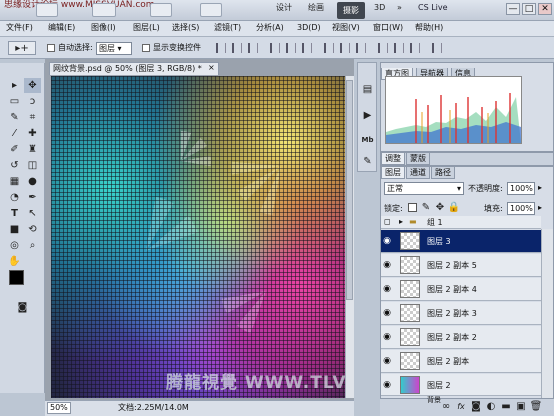 This screenshot has width=554, height=416. Describe the element at coordinates (22, 307) in the screenshot. I see `quick-mask-icon: ◙` at that location.